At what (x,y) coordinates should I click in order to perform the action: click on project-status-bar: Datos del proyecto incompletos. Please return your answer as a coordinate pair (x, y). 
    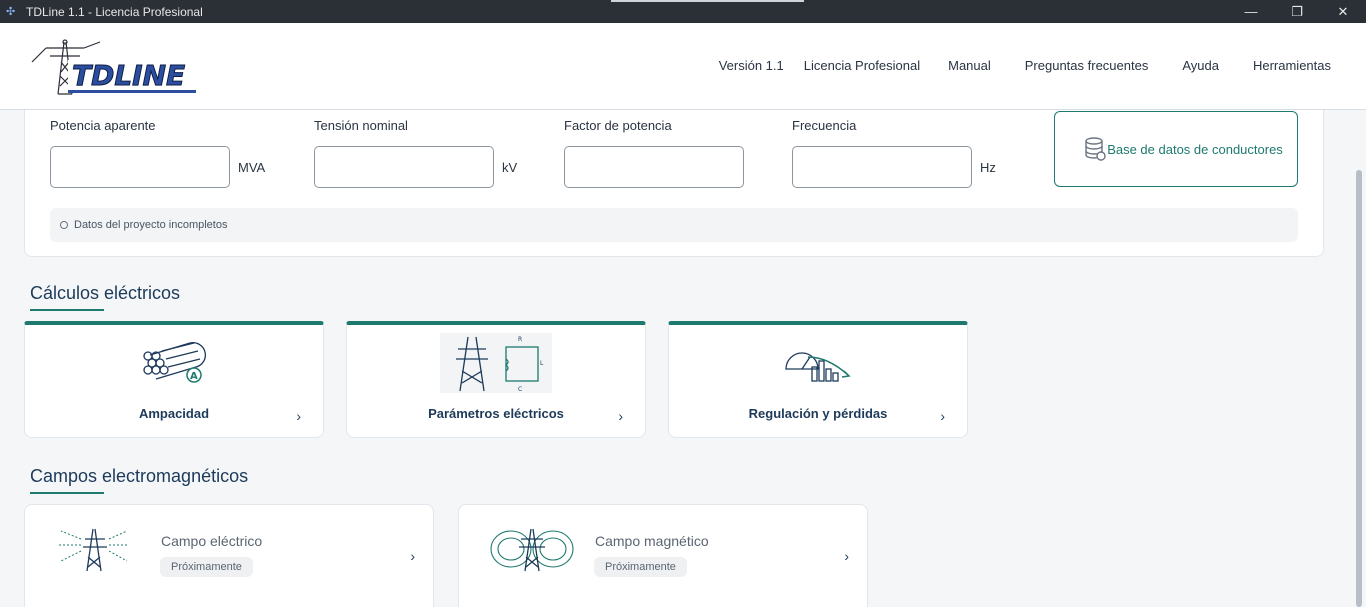
    Looking at the image, I should click on (674, 225).